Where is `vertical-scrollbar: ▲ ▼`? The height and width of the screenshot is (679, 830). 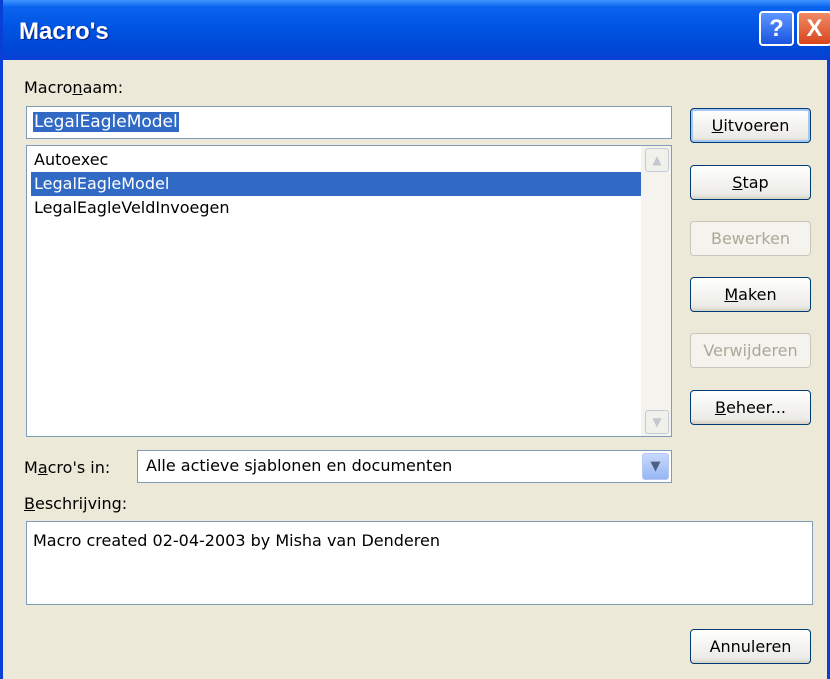
vertical-scrollbar: ▲ ▼ is located at coordinates (656, 291).